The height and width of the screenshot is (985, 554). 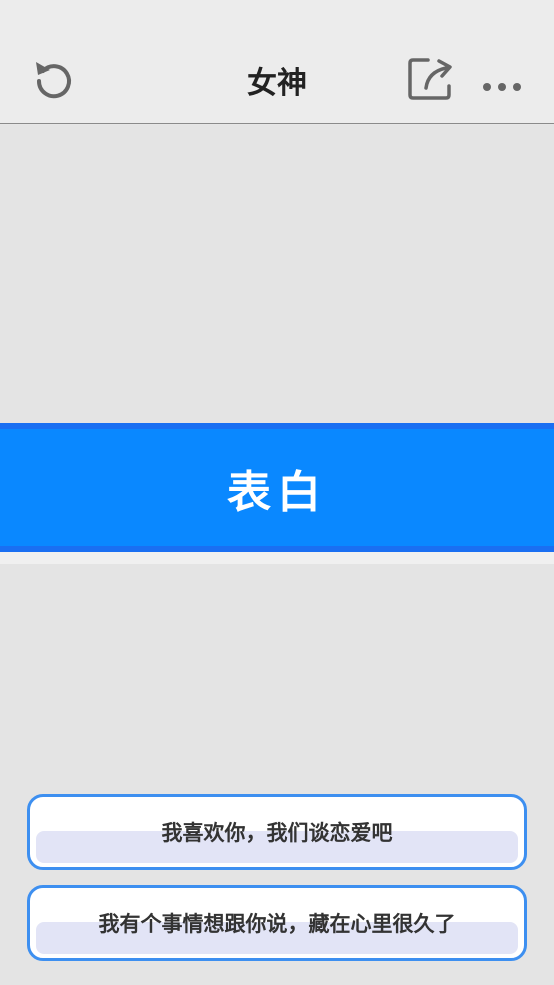 I want to click on page-title: 女神, so click(x=277, y=83).